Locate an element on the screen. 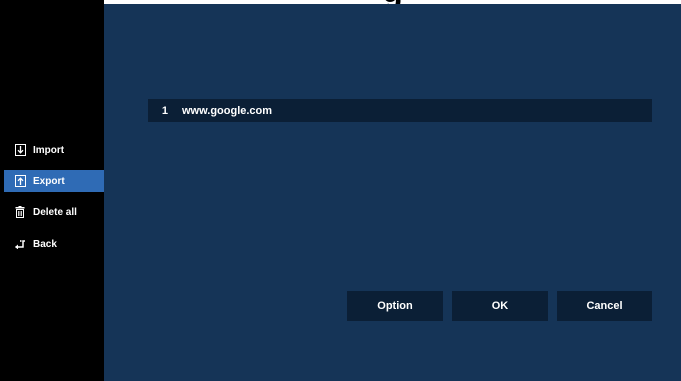  list-item-index: 1 is located at coordinates (164, 110).